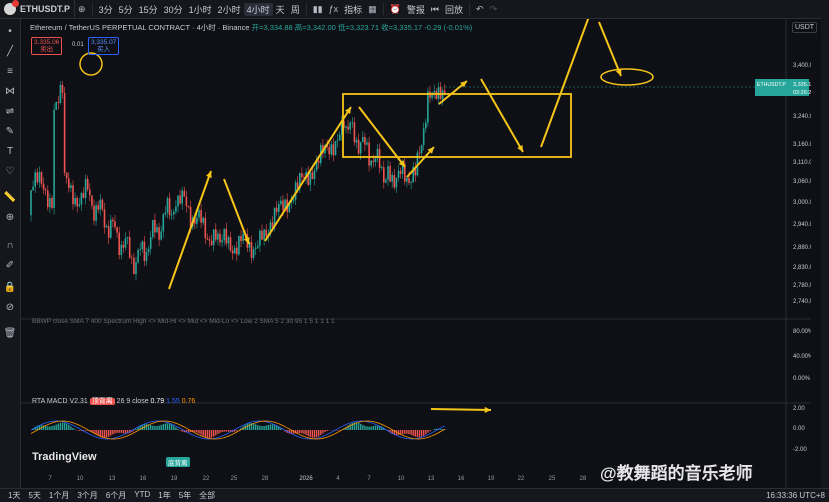 This screenshot has width=829, height=502. Describe the element at coordinates (87, 495) in the screenshot. I see `range-3: 3个月` at that location.